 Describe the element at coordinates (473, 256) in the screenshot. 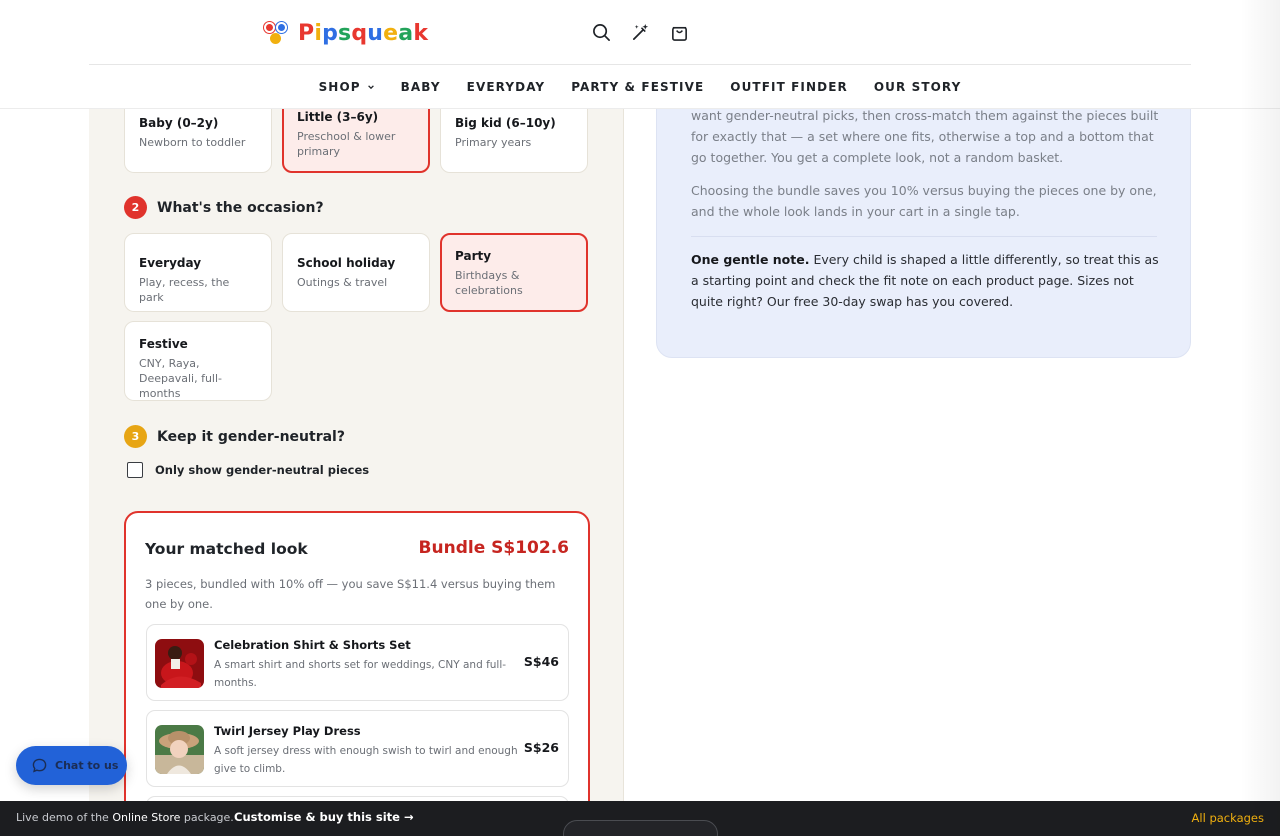

I see `card-title: Party` at that location.